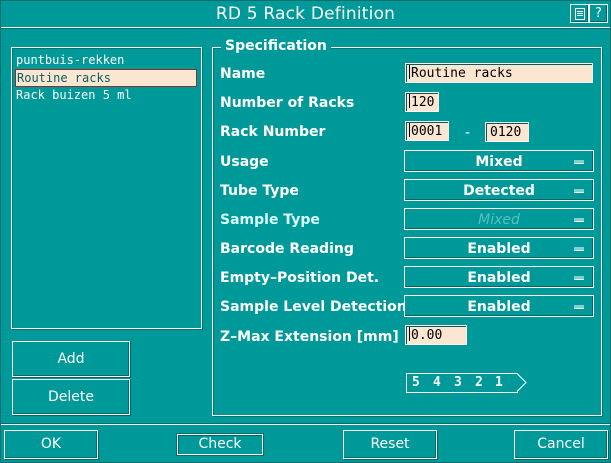  I want to click on empty-position-dropdown: Enabled, so click(499, 277).